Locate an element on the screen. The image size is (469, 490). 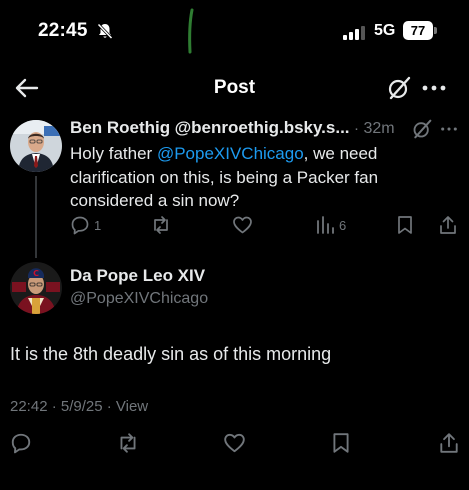
battery-icon: 77 is located at coordinates (420, 30).